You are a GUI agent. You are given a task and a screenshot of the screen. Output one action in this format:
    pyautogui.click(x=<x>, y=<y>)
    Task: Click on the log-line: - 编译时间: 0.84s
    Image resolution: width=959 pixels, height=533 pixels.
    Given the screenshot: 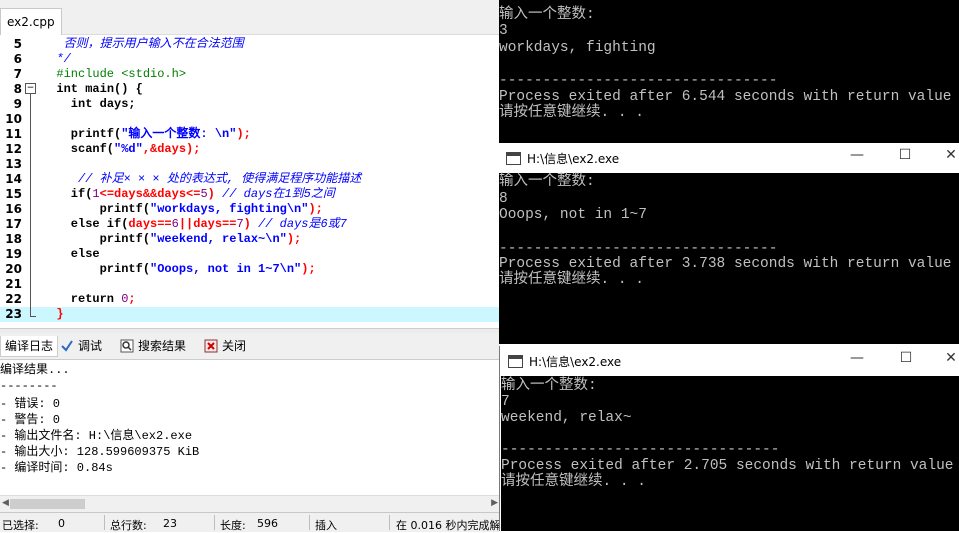 What is the action you would take?
    pyautogui.click(x=56, y=468)
    